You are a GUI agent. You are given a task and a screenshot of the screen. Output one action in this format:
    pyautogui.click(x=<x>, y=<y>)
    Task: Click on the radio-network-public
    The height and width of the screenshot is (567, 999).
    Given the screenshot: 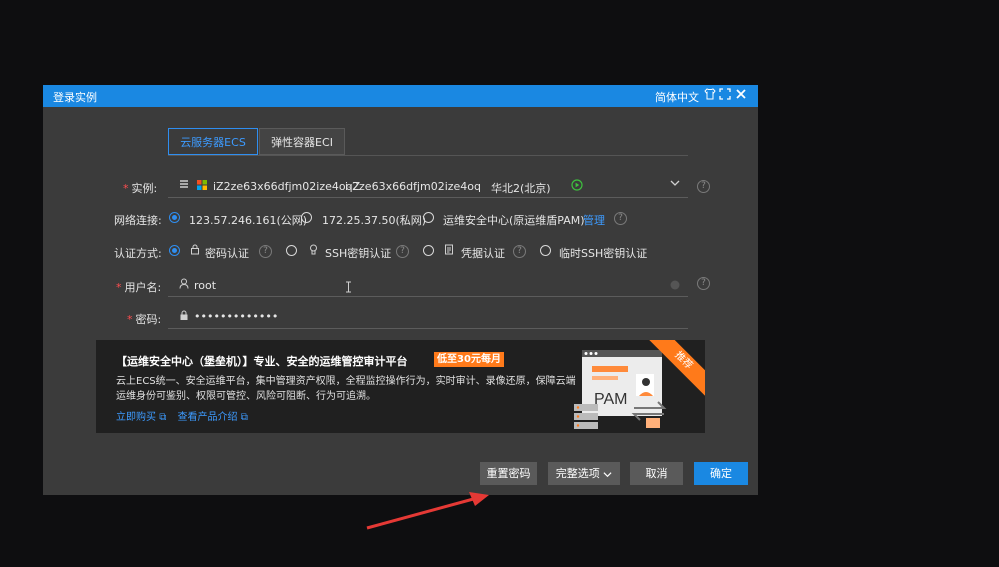 What is the action you would take?
    pyautogui.click(x=174, y=217)
    